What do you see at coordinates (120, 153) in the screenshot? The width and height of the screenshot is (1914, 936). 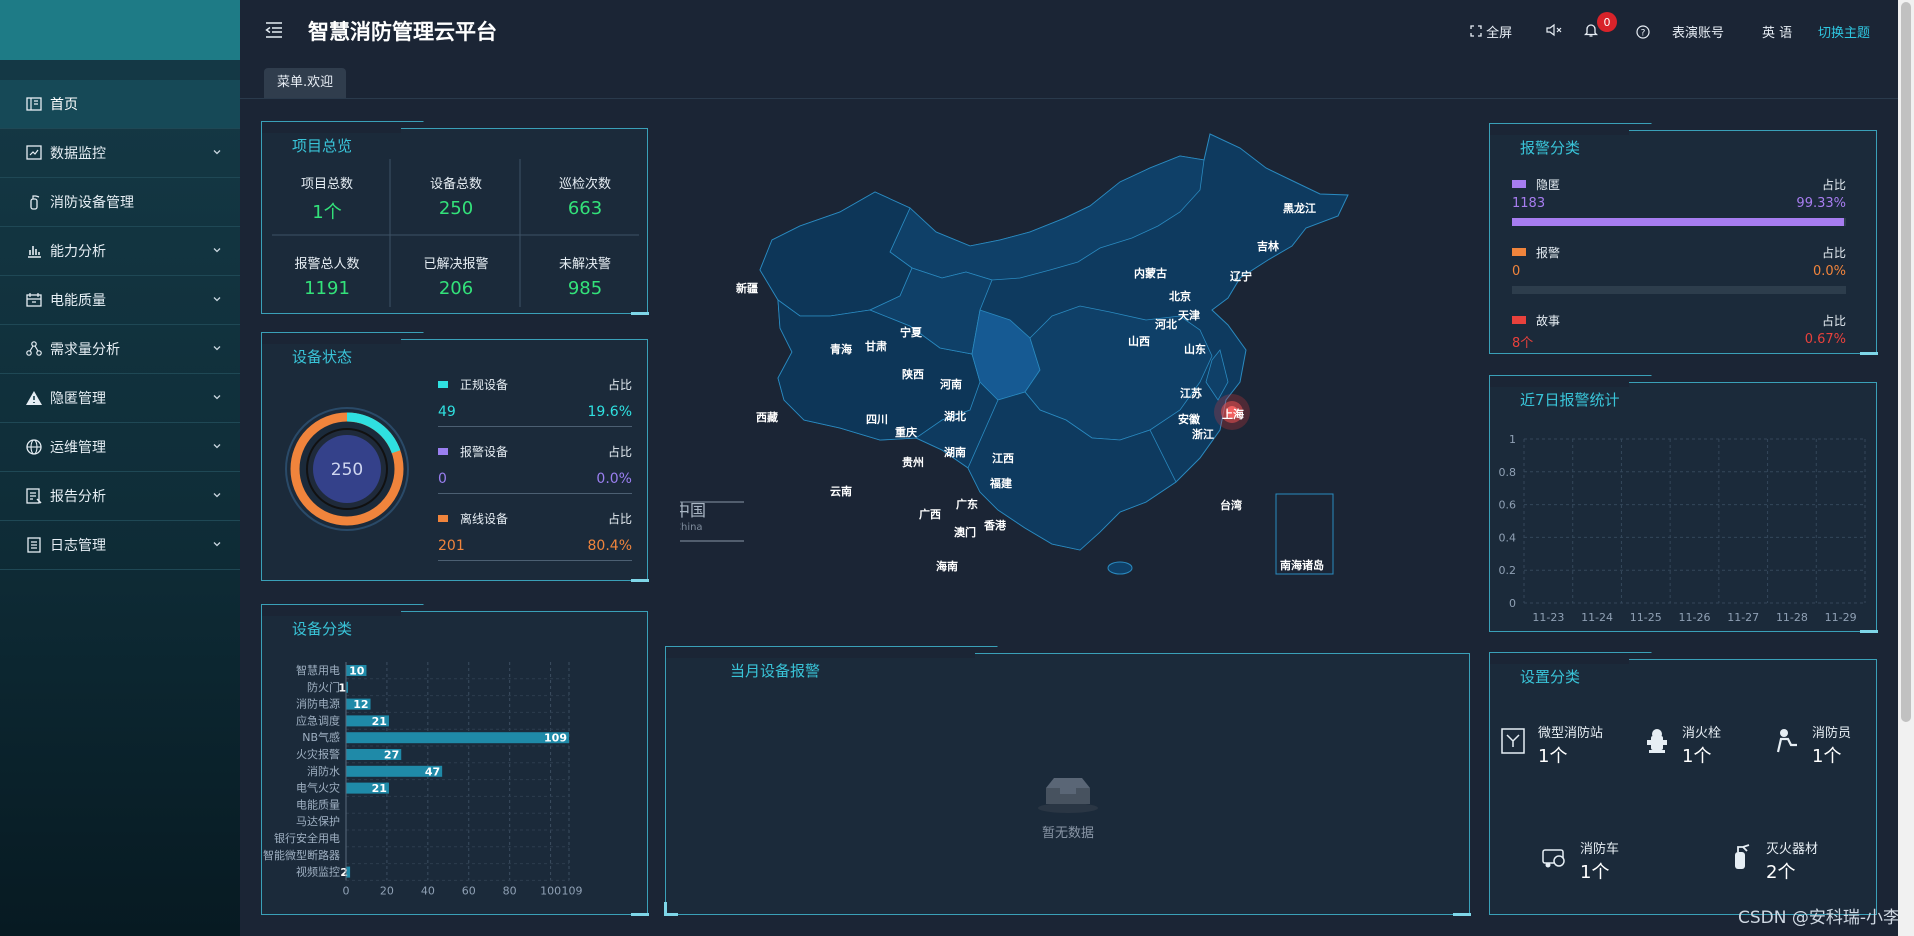 I see `sidebar-item-1: 数据监控` at bounding box center [120, 153].